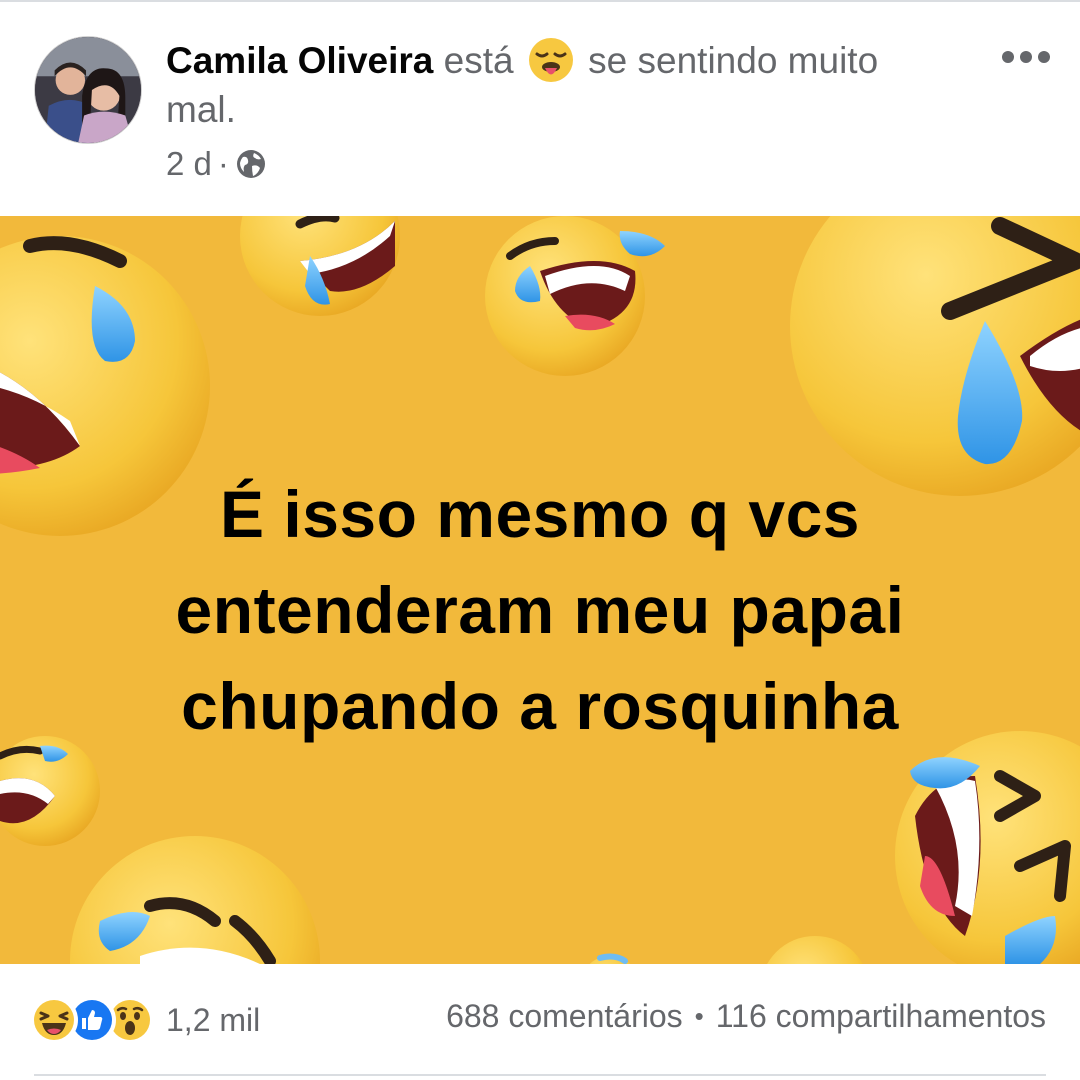 This screenshot has height=1080, width=1080. What do you see at coordinates (189, 164) in the screenshot?
I see `post-time: 2 d` at bounding box center [189, 164].